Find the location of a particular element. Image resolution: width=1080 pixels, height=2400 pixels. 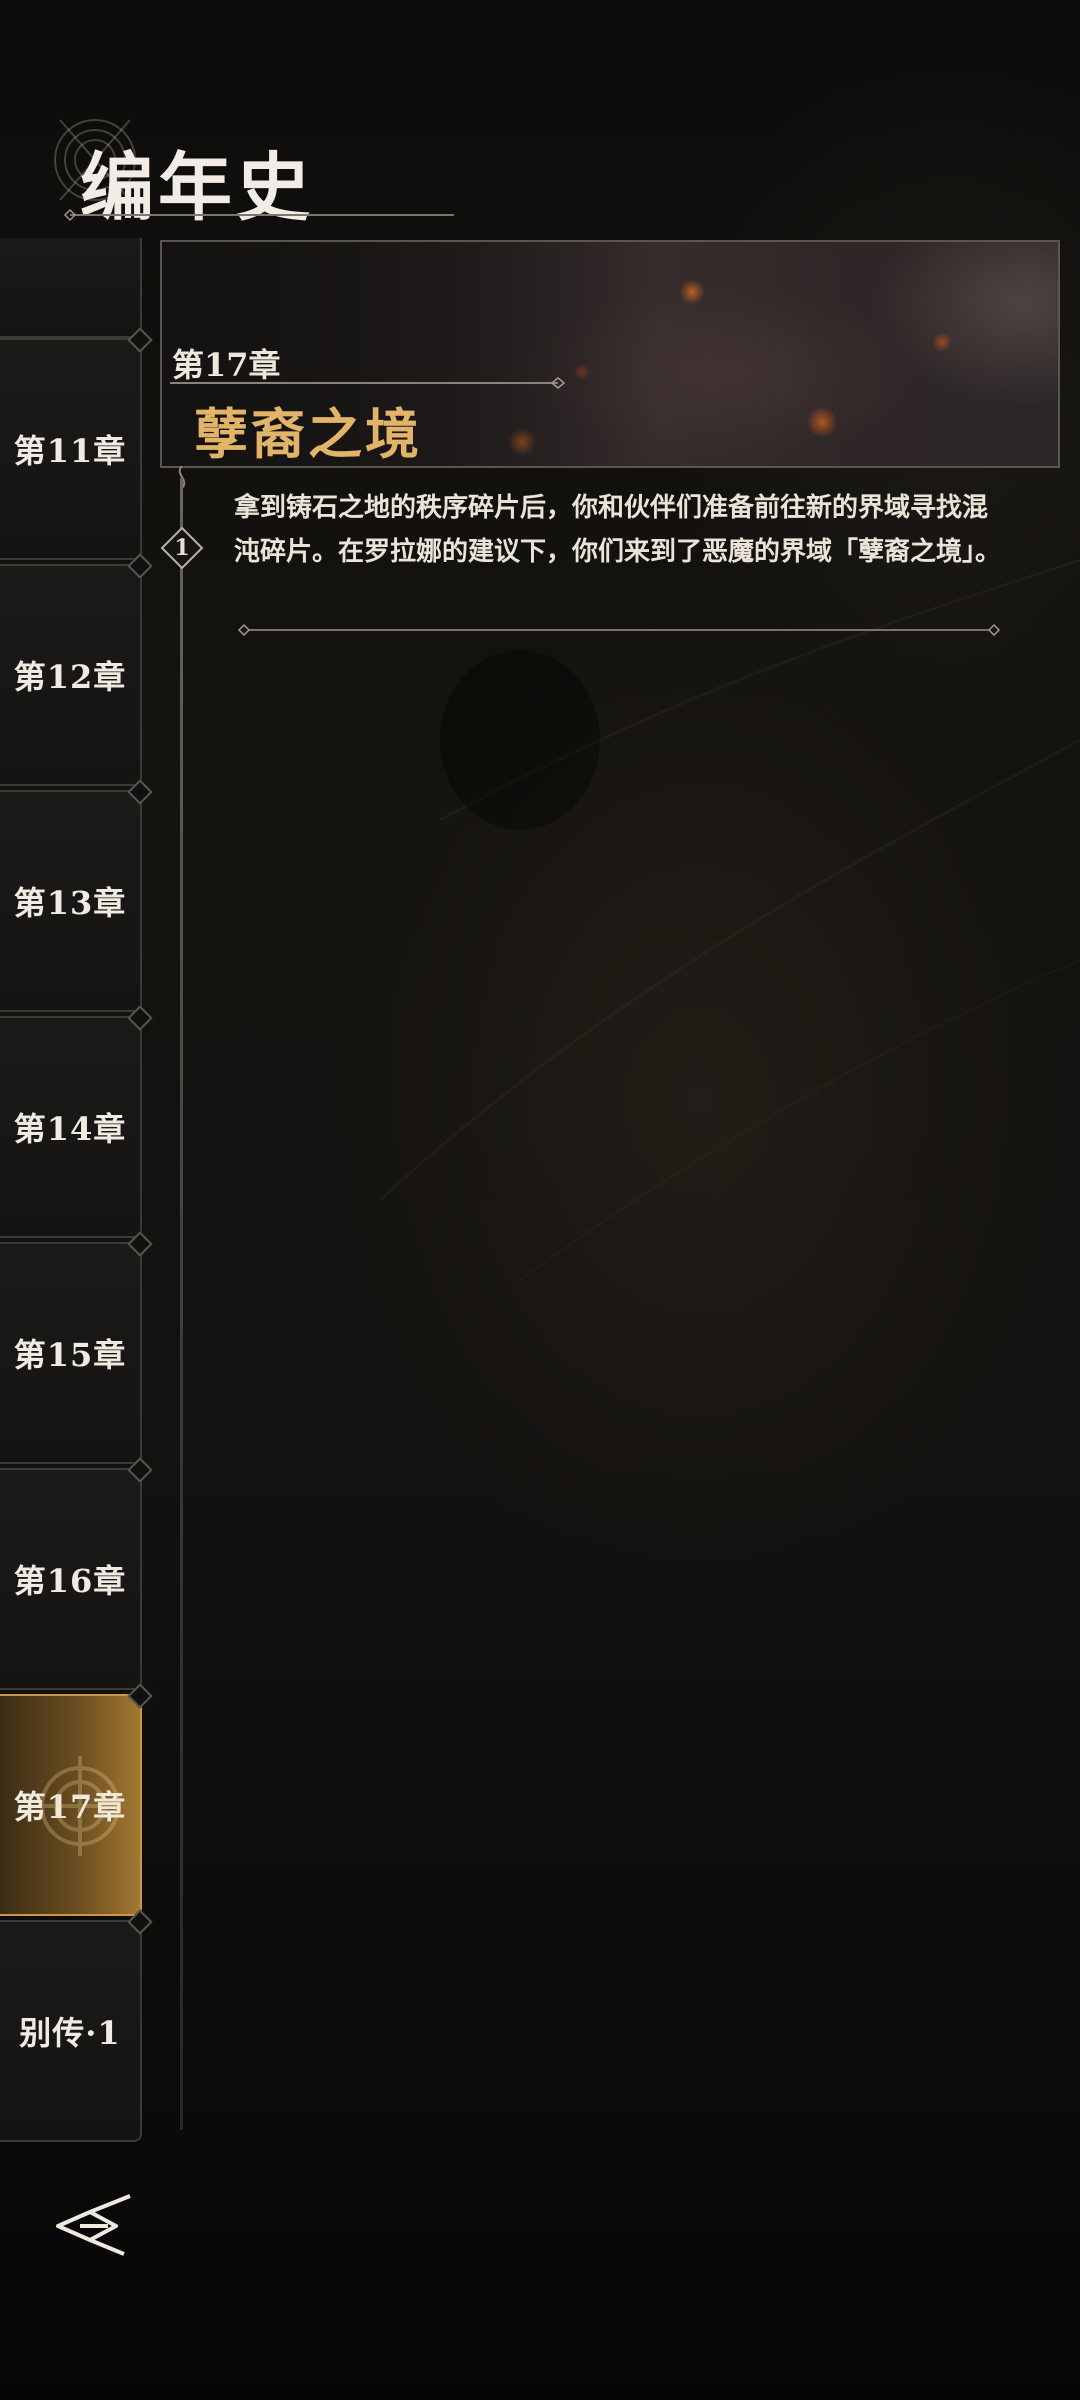

sidebar-item-previous is located at coordinates (71, 288).